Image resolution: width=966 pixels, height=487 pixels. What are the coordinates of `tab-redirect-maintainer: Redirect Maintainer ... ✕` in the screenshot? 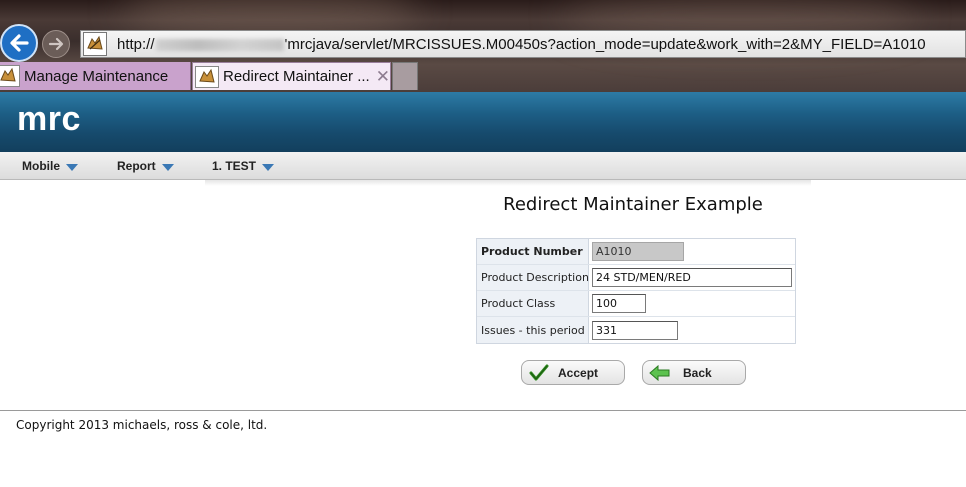 It's located at (291, 76).